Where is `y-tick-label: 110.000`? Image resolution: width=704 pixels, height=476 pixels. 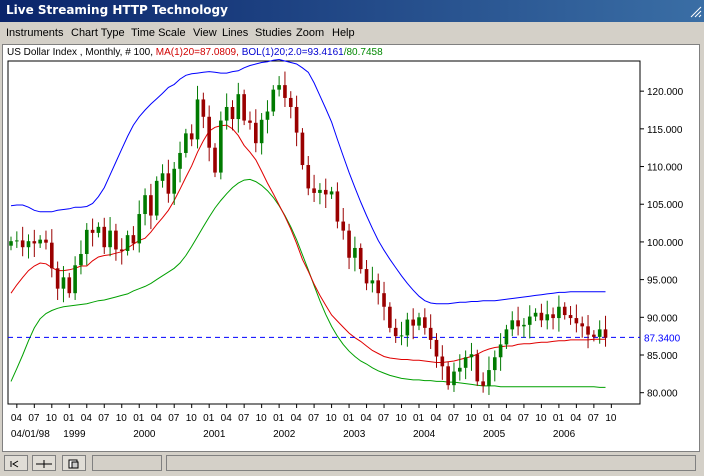
y-tick-label: 110.000 is located at coordinates (665, 168).